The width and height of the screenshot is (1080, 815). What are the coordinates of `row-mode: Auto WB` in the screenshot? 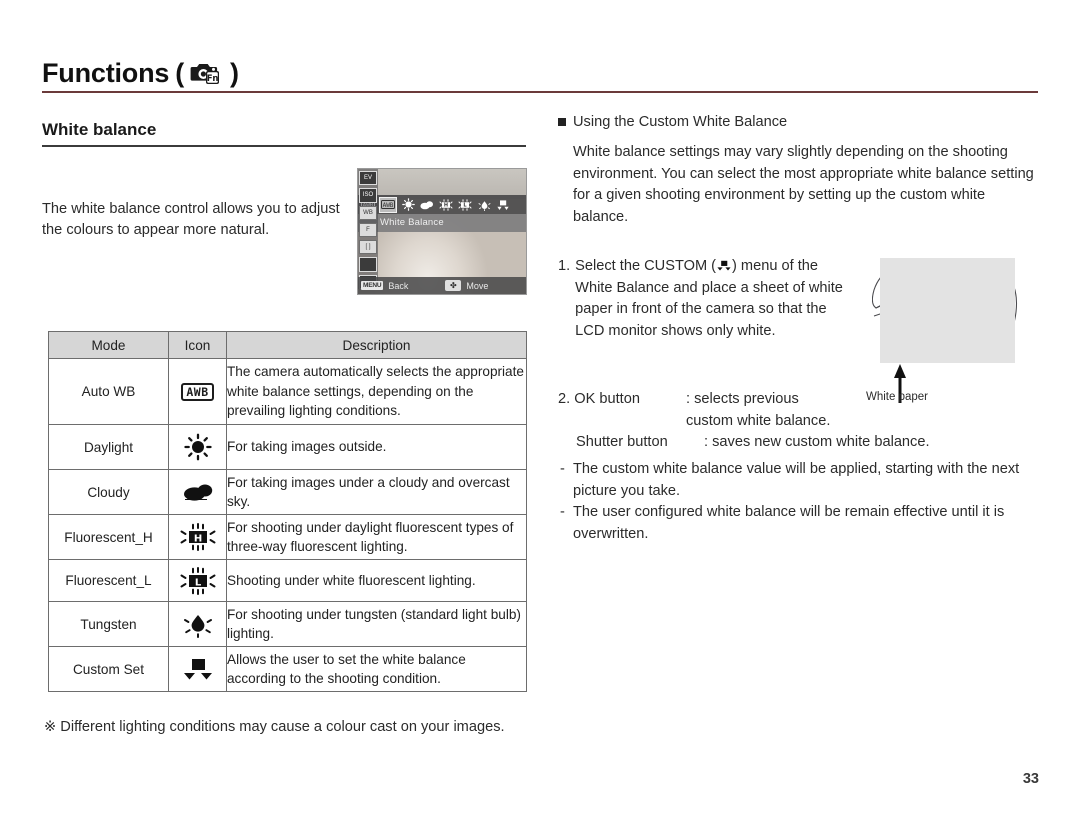 It's located at (108, 391).